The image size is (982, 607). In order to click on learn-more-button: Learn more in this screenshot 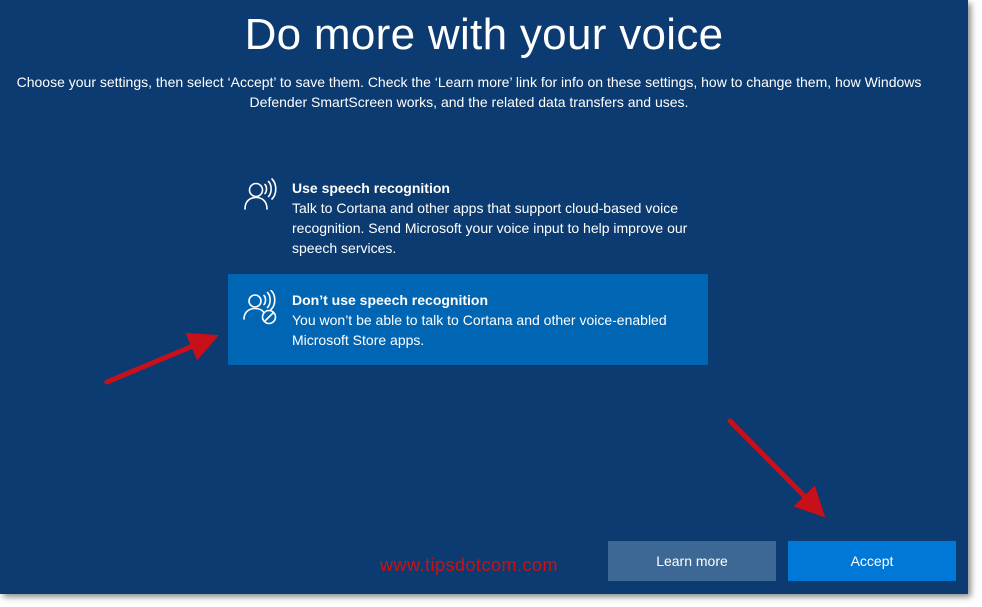, I will do `click(692, 561)`.